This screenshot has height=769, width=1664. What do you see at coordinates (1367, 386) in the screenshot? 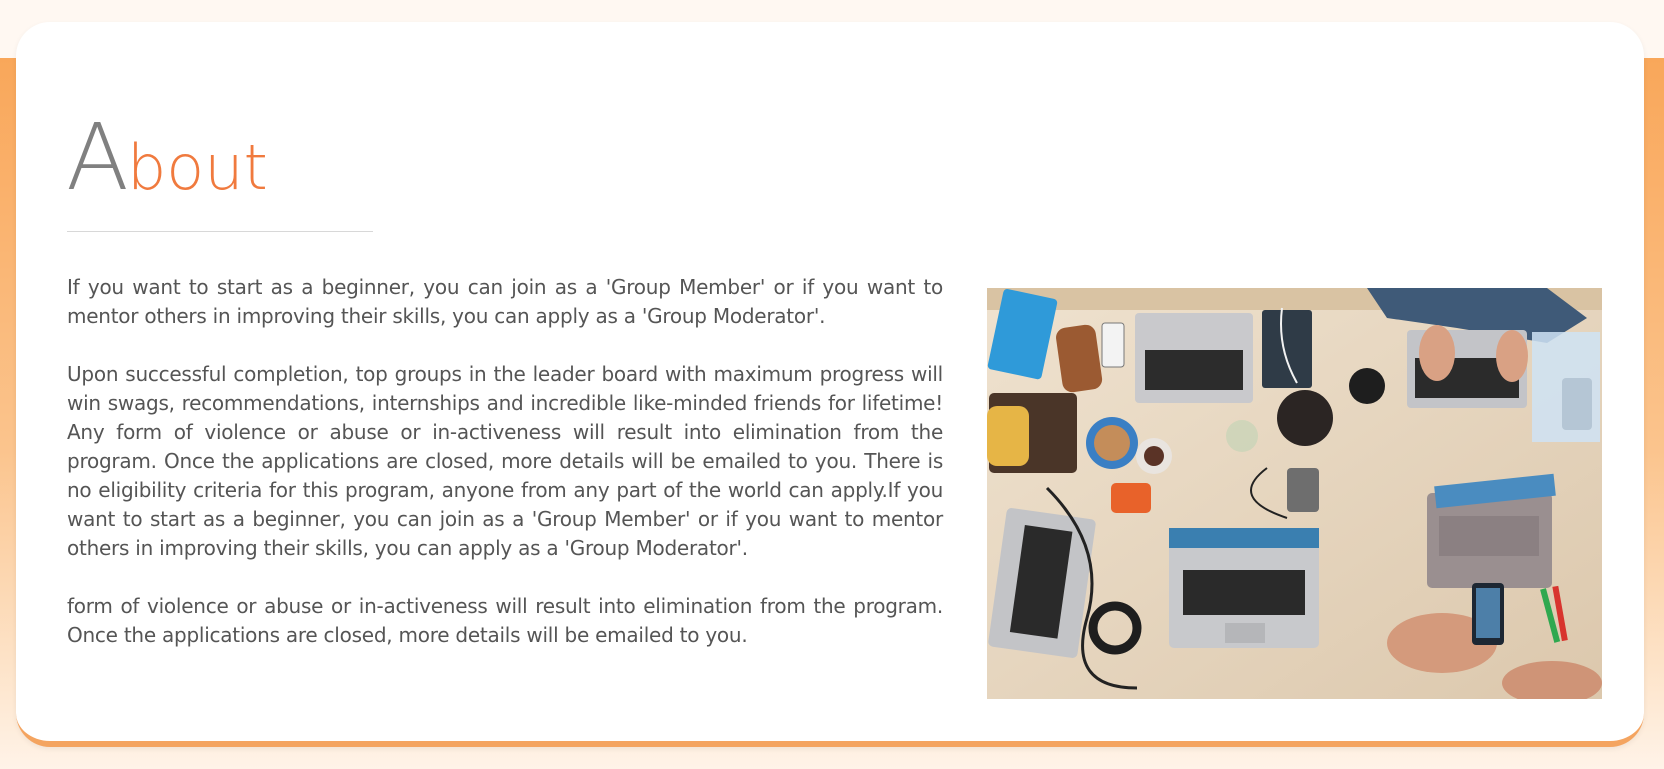
I see `camera-lens` at bounding box center [1367, 386].